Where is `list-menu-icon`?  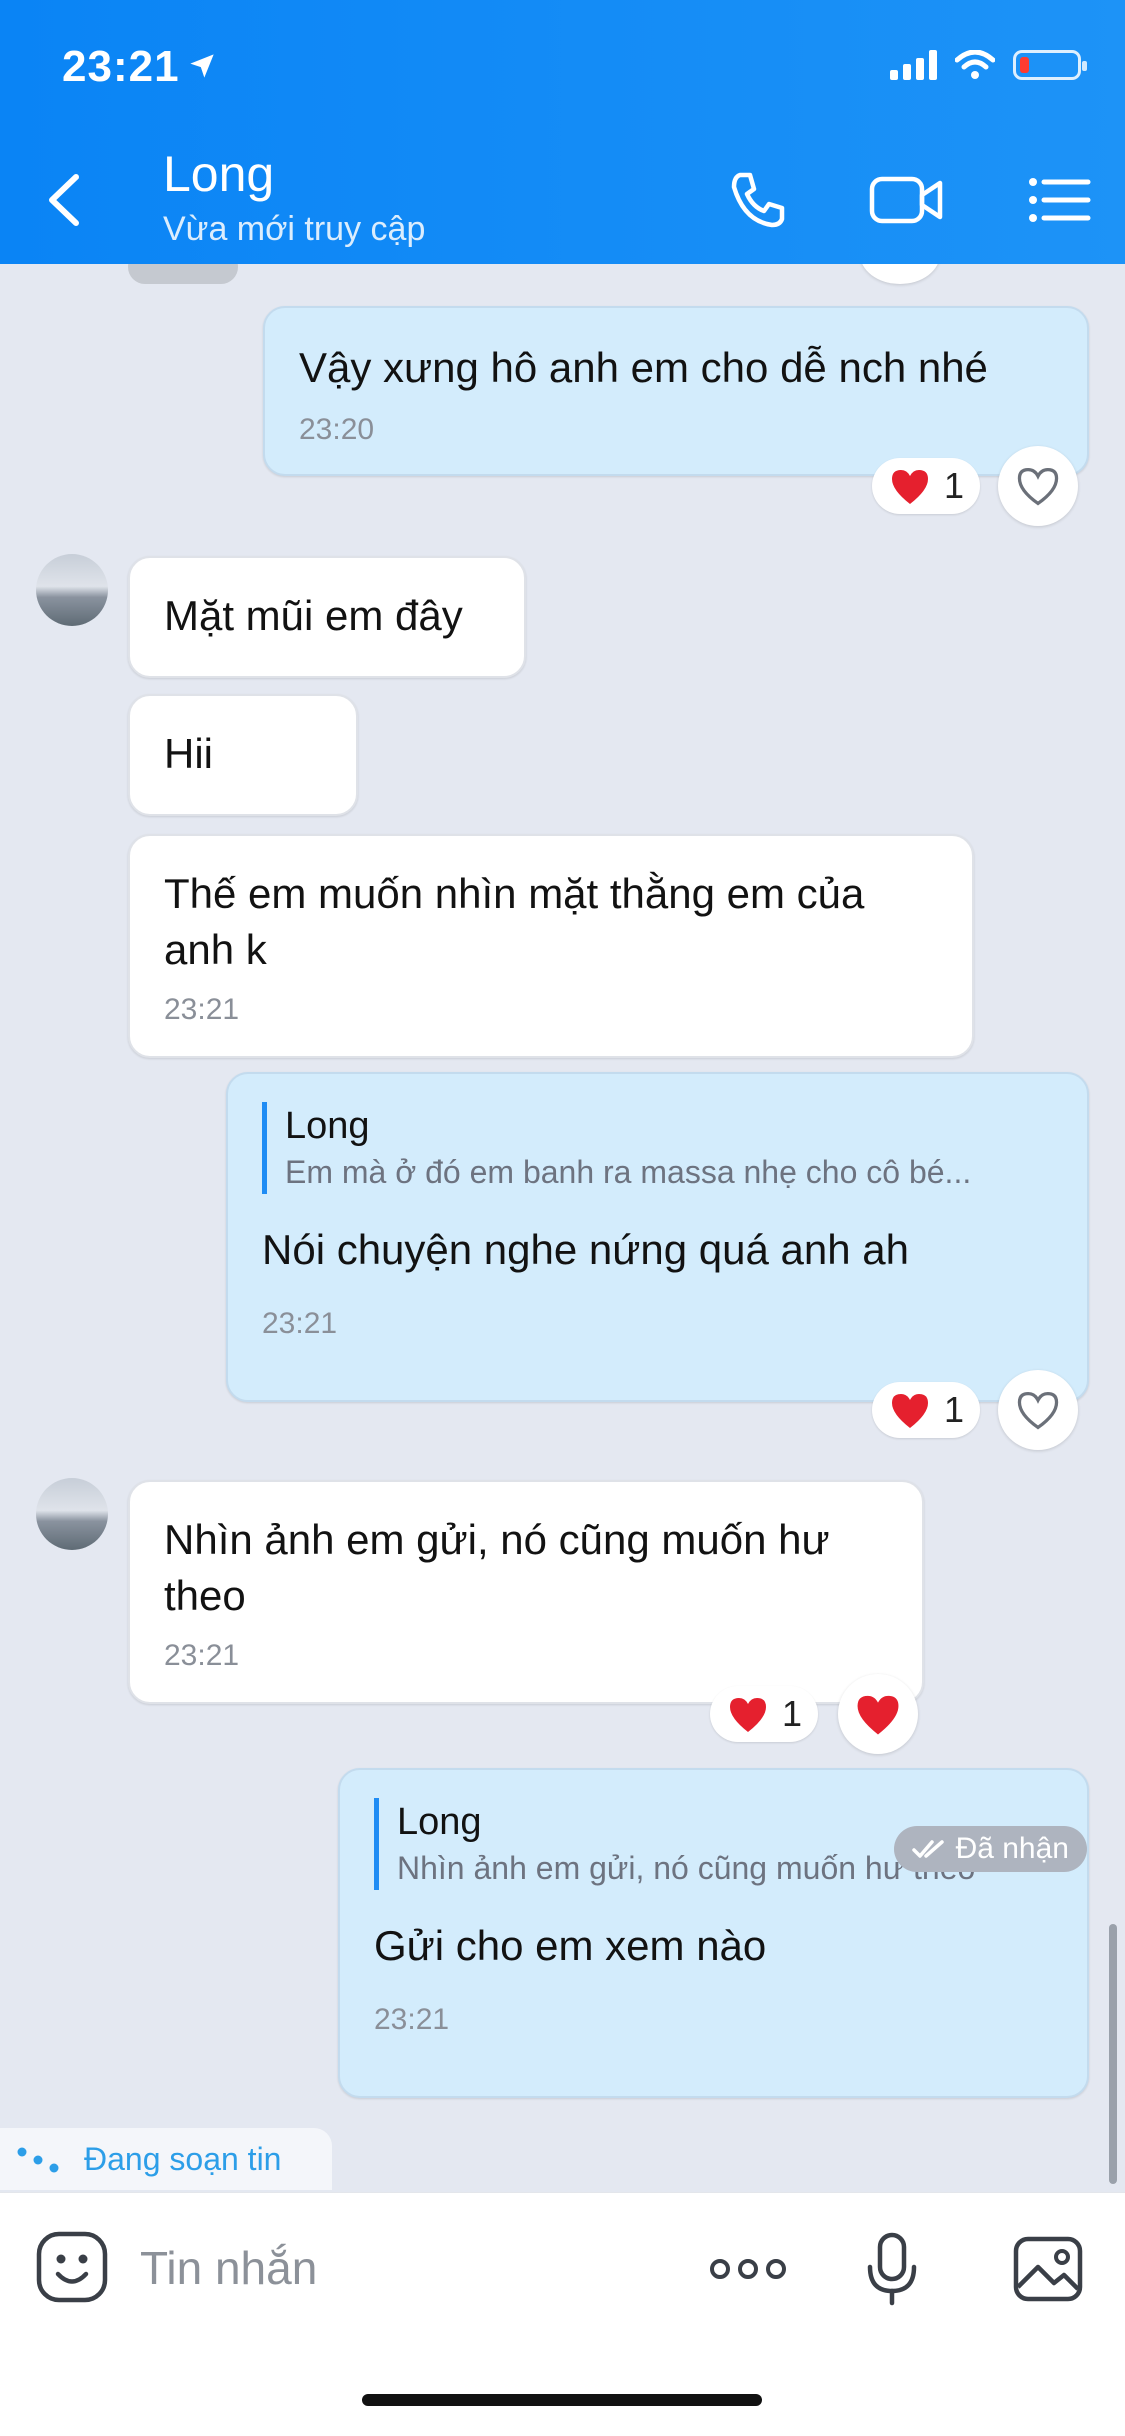 list-menu-icon is located at coordinates (1059, 200).